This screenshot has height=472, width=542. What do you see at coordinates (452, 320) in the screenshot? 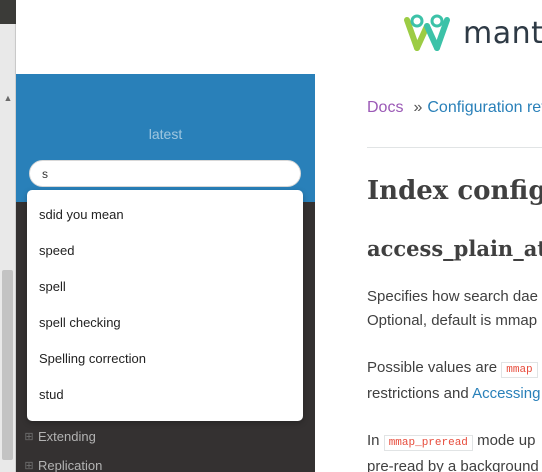
I see `paragraph-line: Optional, default is mmap` at bounding box center [452, 320].